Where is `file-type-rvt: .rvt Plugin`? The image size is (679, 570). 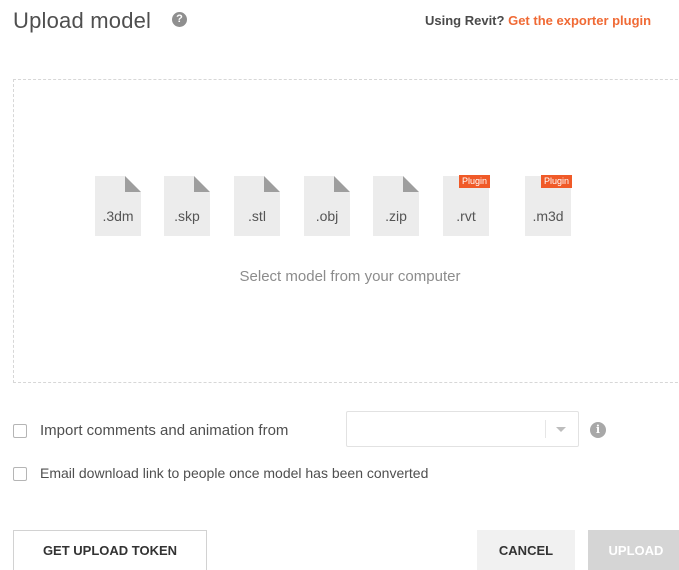
file-type-rvt: .rvt Plugin is located at coordinates (466, 205).